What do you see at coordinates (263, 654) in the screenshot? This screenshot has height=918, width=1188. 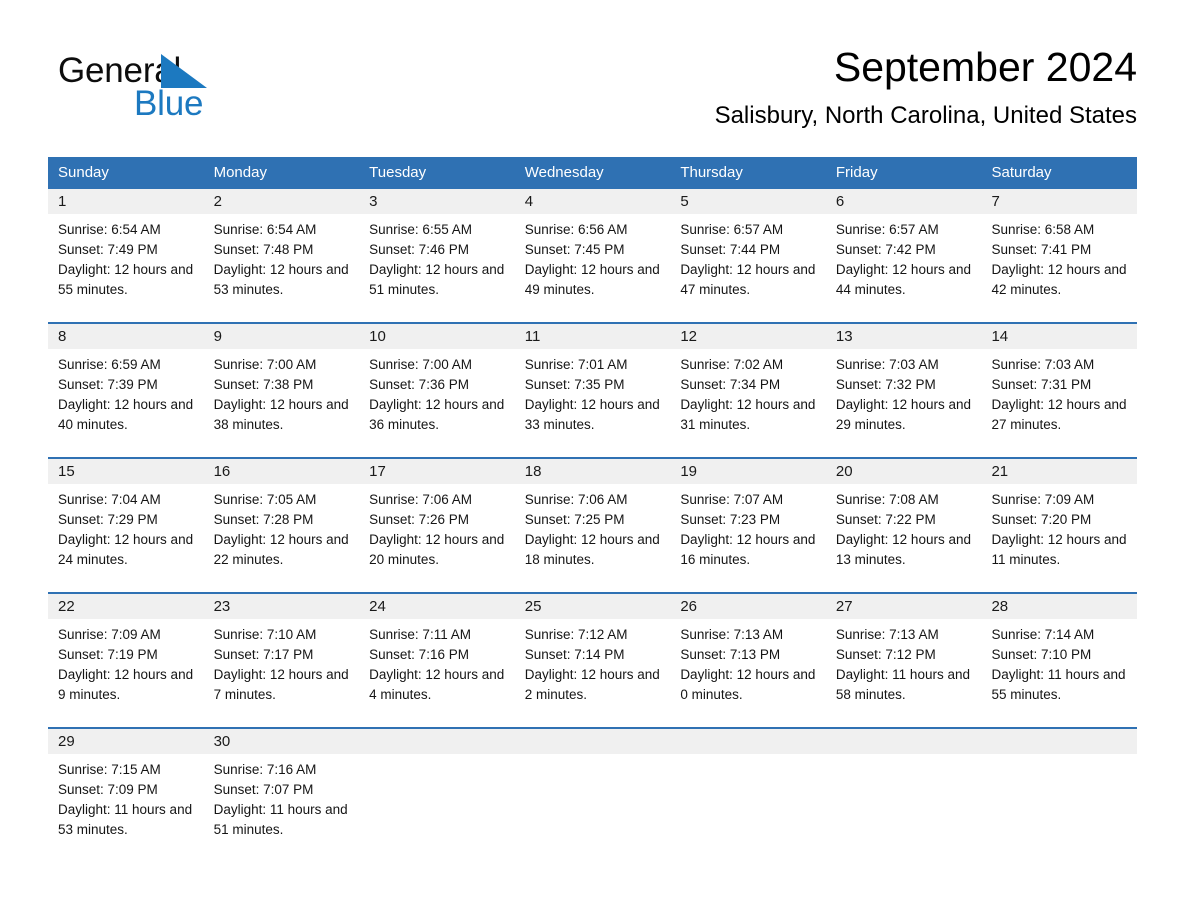 I see `sunset-text: Sunset: 7:17 PM` at bounding box center [263, 654].